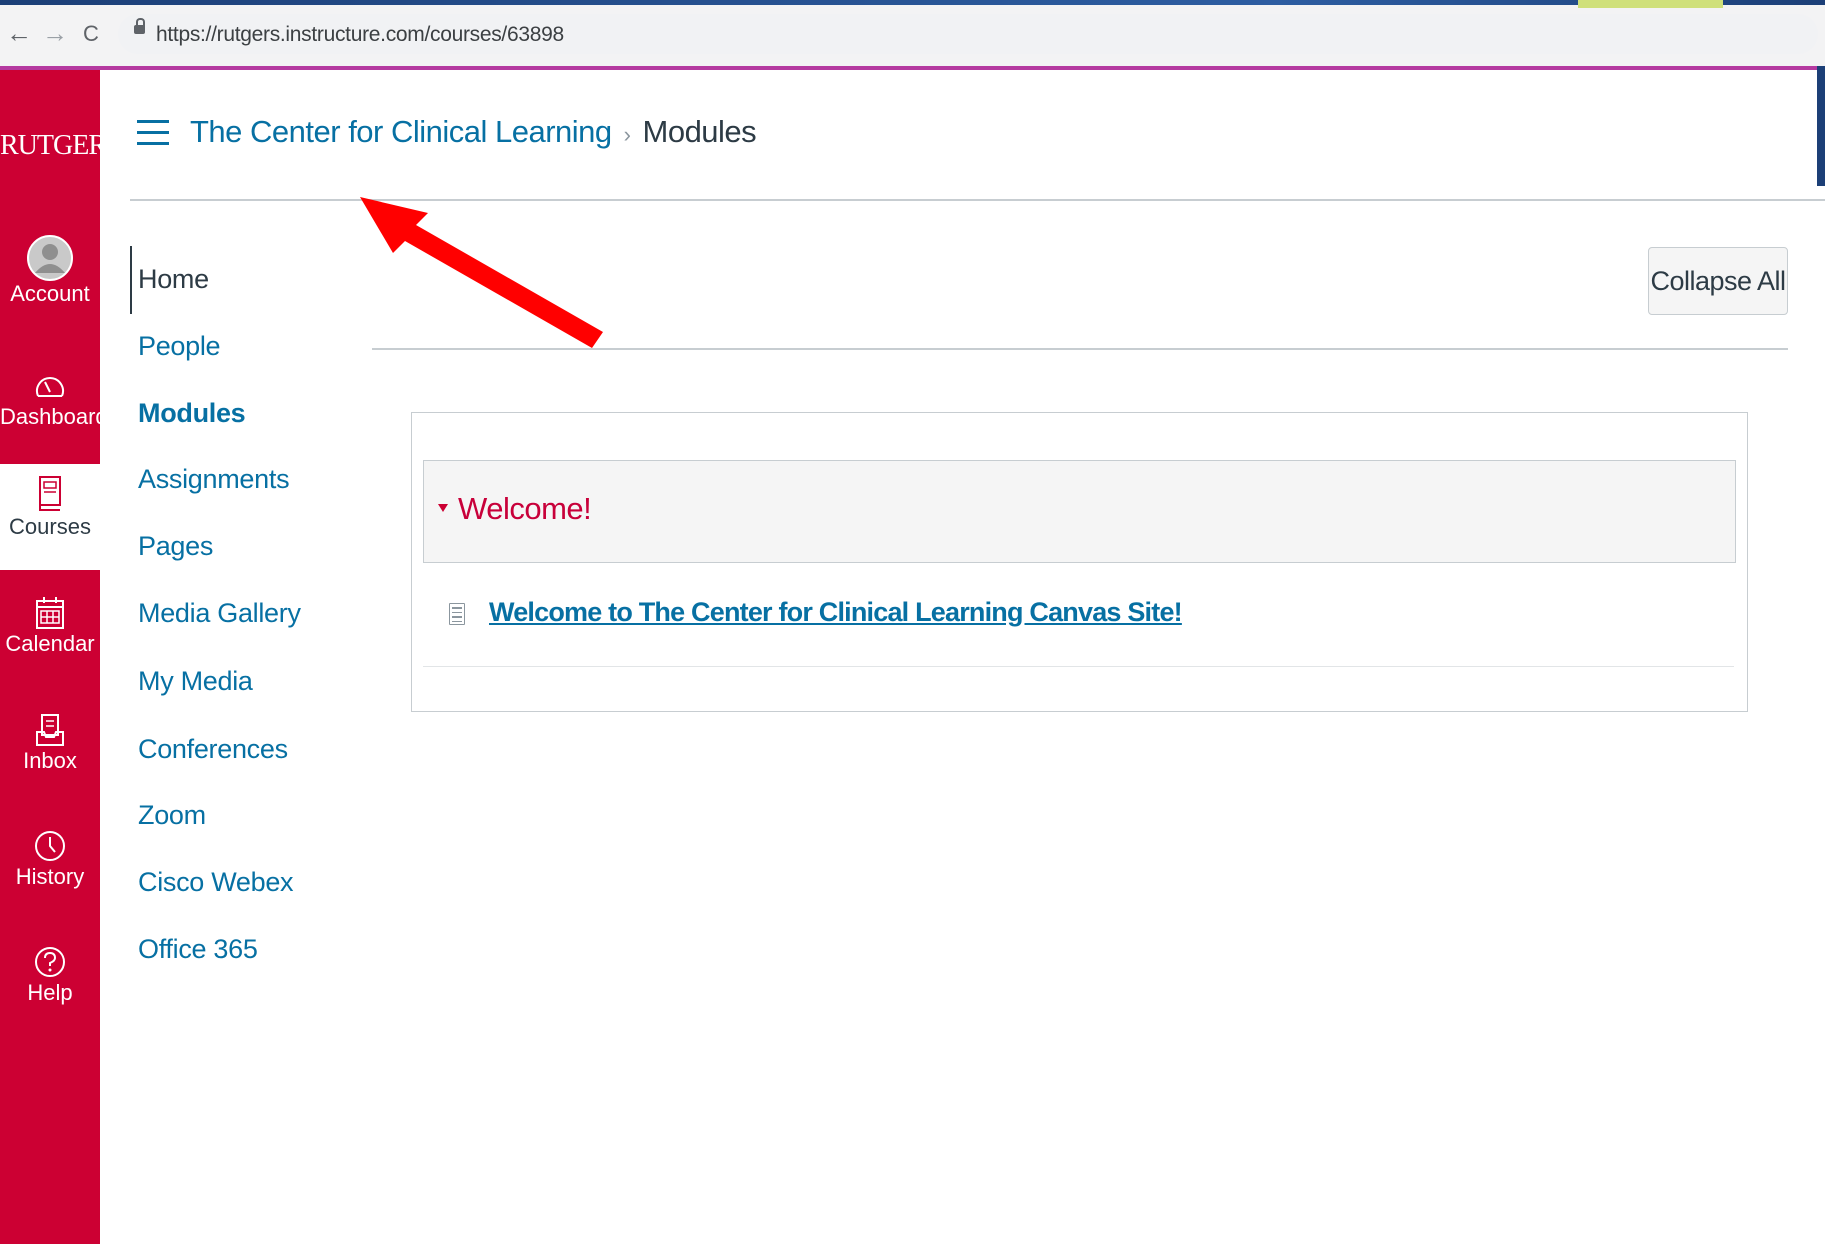 Image resolution: width=1825 pixels, height=1244 pixels. Describe the element at coordinates (481, 272) in the screenshot. I see `annotation-arrow-icon` at that location.